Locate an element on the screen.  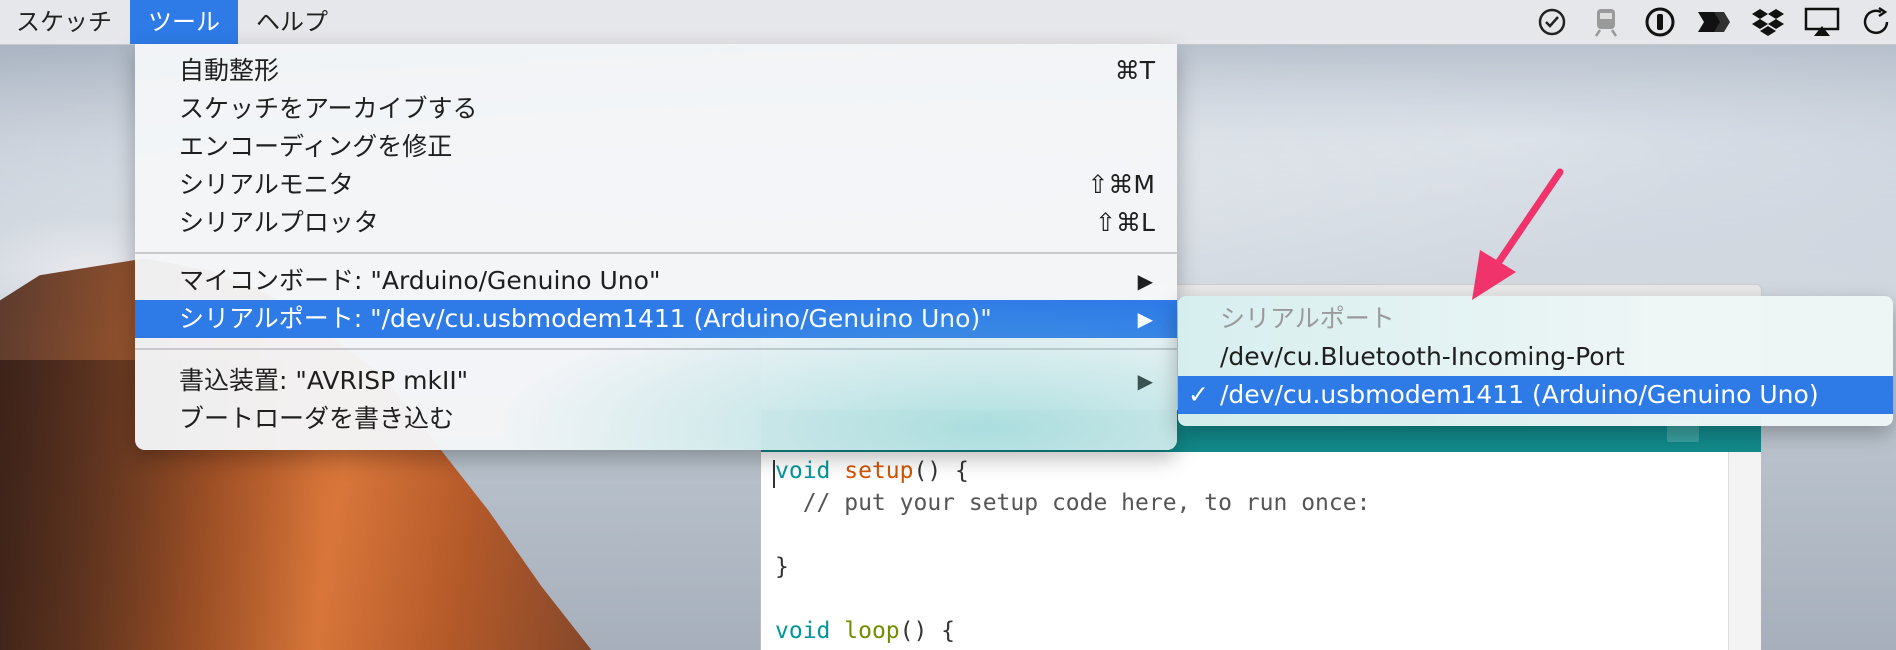
arrows-icon is located at coordinates (1714, 22).